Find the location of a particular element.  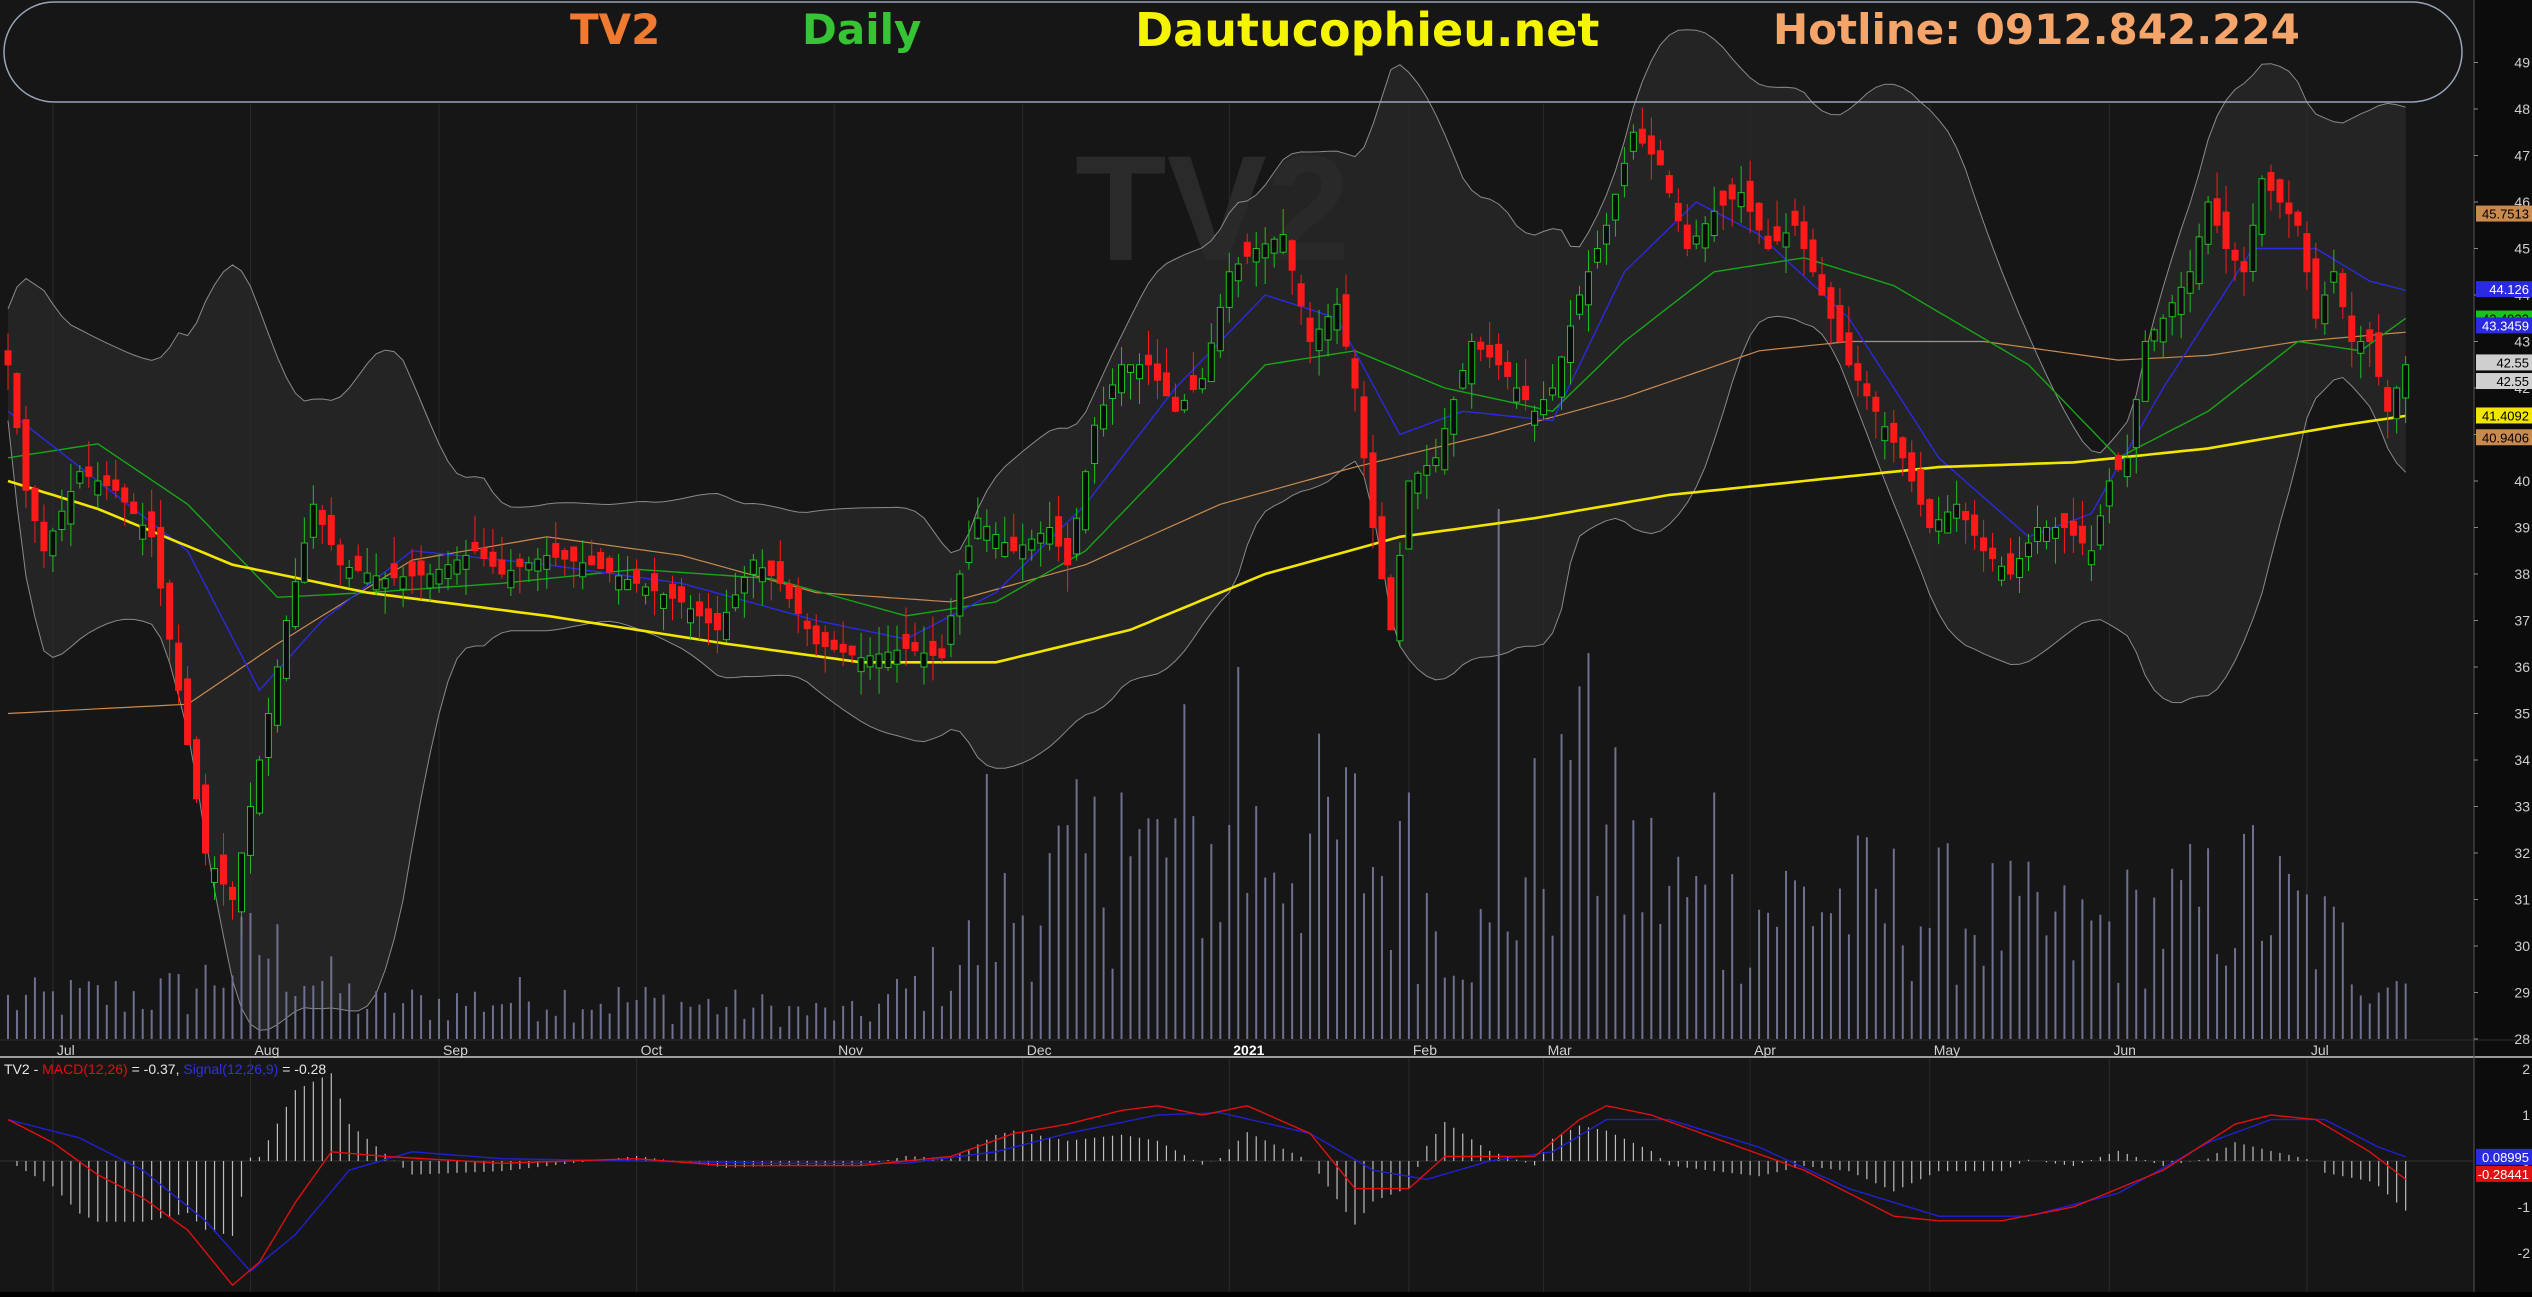

price-tag: 42.55 is located at coordinates (2504, 381).